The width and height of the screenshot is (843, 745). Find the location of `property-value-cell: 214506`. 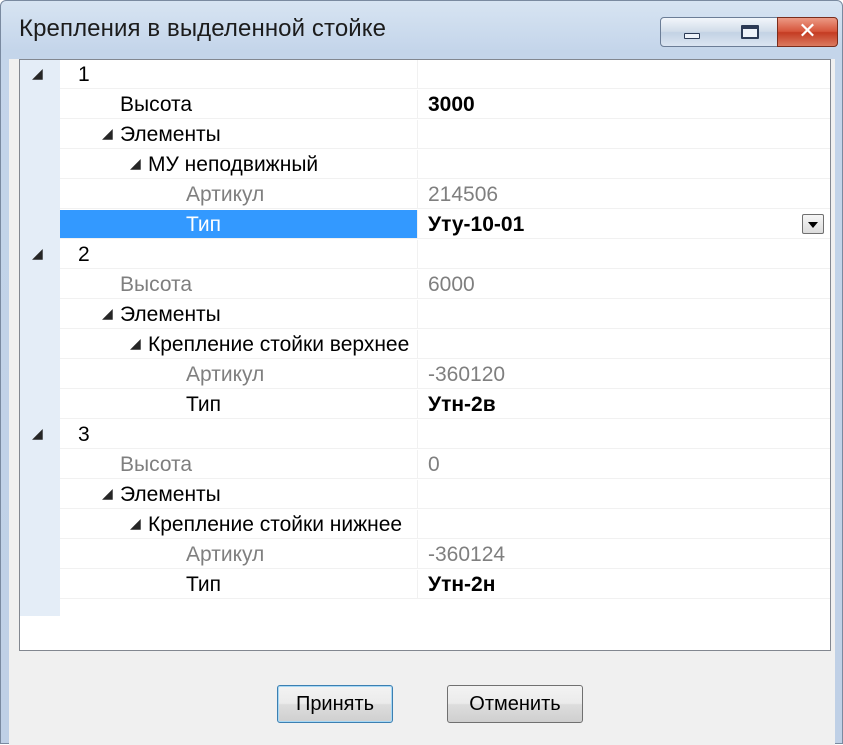

property-value-cell: 214506 is located at coordinates (623, 194).